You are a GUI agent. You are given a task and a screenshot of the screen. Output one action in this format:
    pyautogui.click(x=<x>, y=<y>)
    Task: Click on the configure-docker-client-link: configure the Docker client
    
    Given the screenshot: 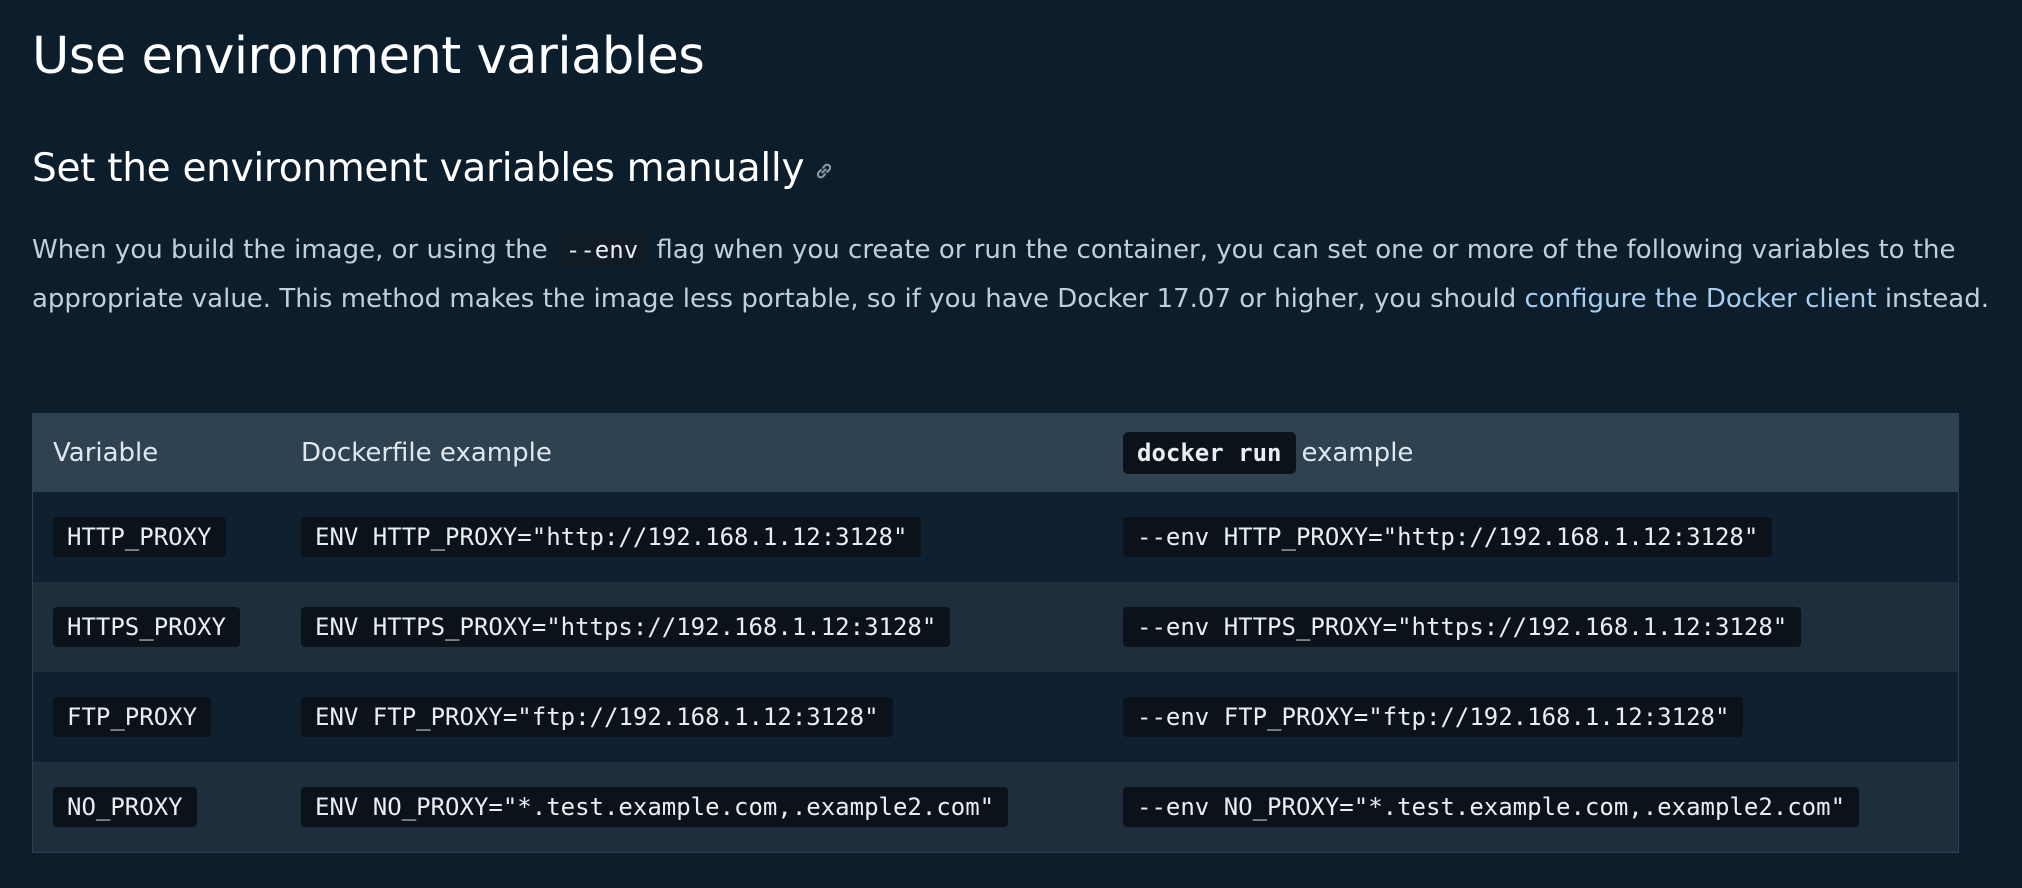 What is the action you would take?
    pyautogui.click(x=1700, y=299)
    